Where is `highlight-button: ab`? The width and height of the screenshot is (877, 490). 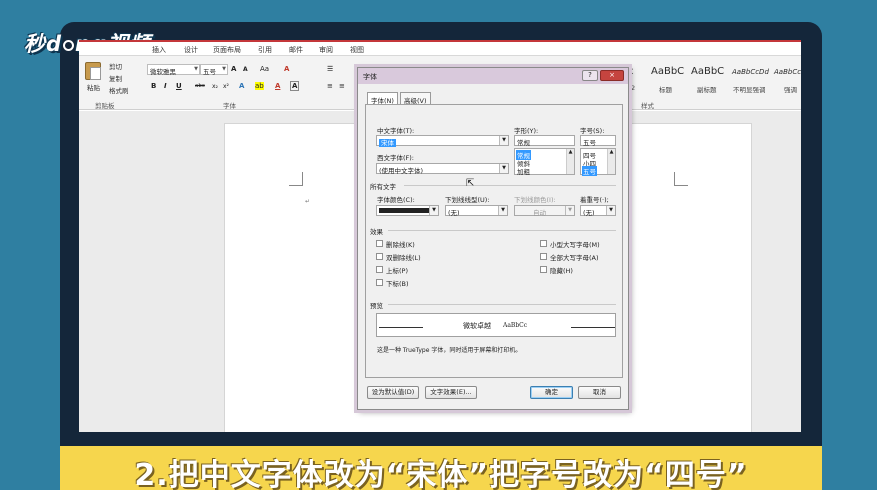 highlight-button: ab is located at coordinates (259, 86).